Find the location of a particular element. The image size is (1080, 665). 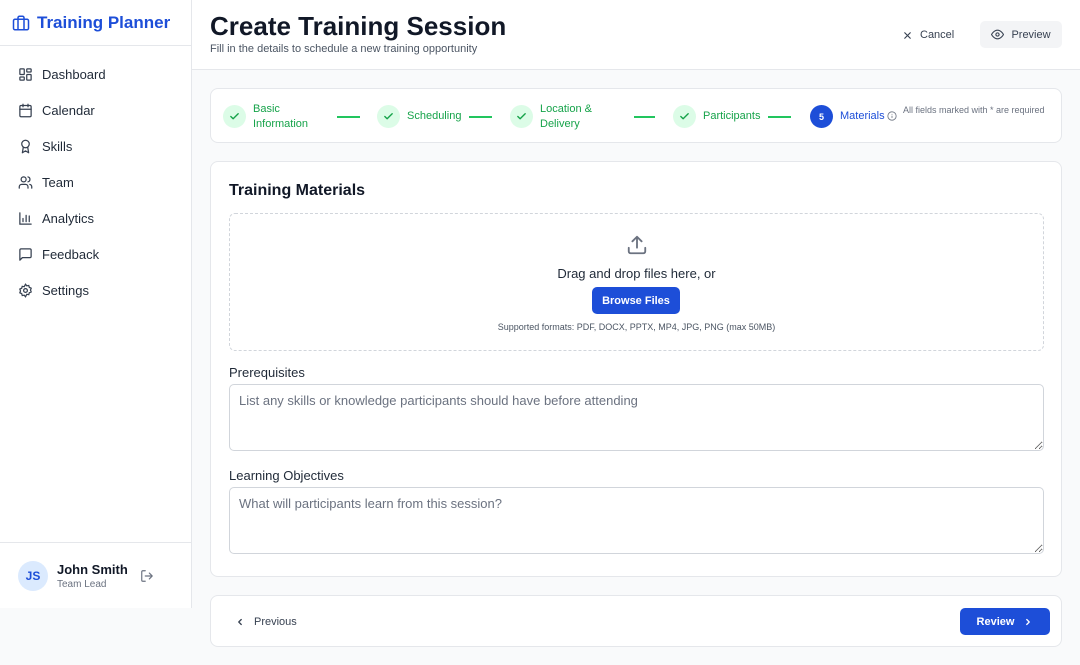

prerequisites-label: Prerequisites is located at coordinates (267, 372).